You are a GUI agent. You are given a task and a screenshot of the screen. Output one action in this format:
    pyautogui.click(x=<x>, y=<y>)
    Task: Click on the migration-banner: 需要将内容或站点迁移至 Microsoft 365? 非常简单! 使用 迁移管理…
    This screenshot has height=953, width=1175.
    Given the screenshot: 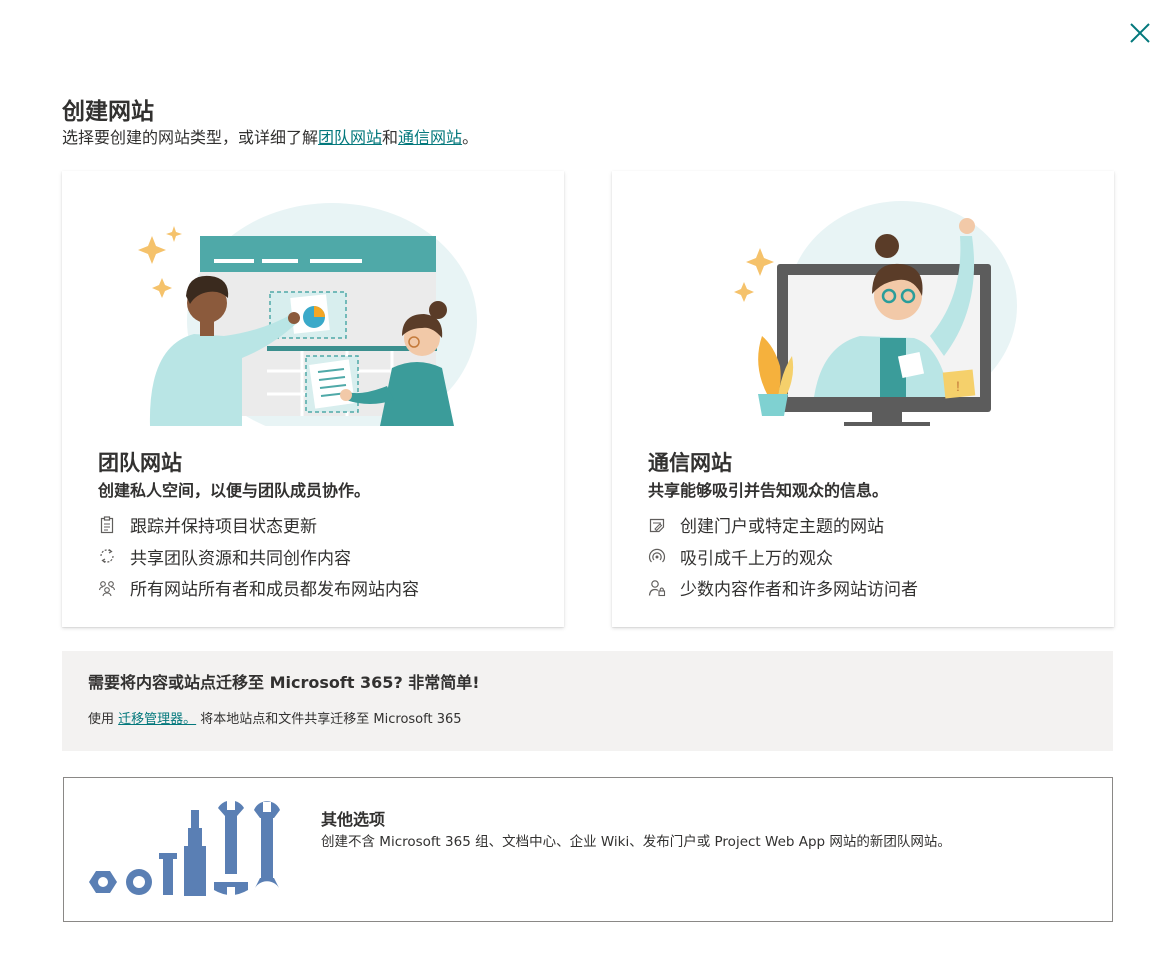 What is the action you would take?
    pyautogui.click(x=587, y=701)
    